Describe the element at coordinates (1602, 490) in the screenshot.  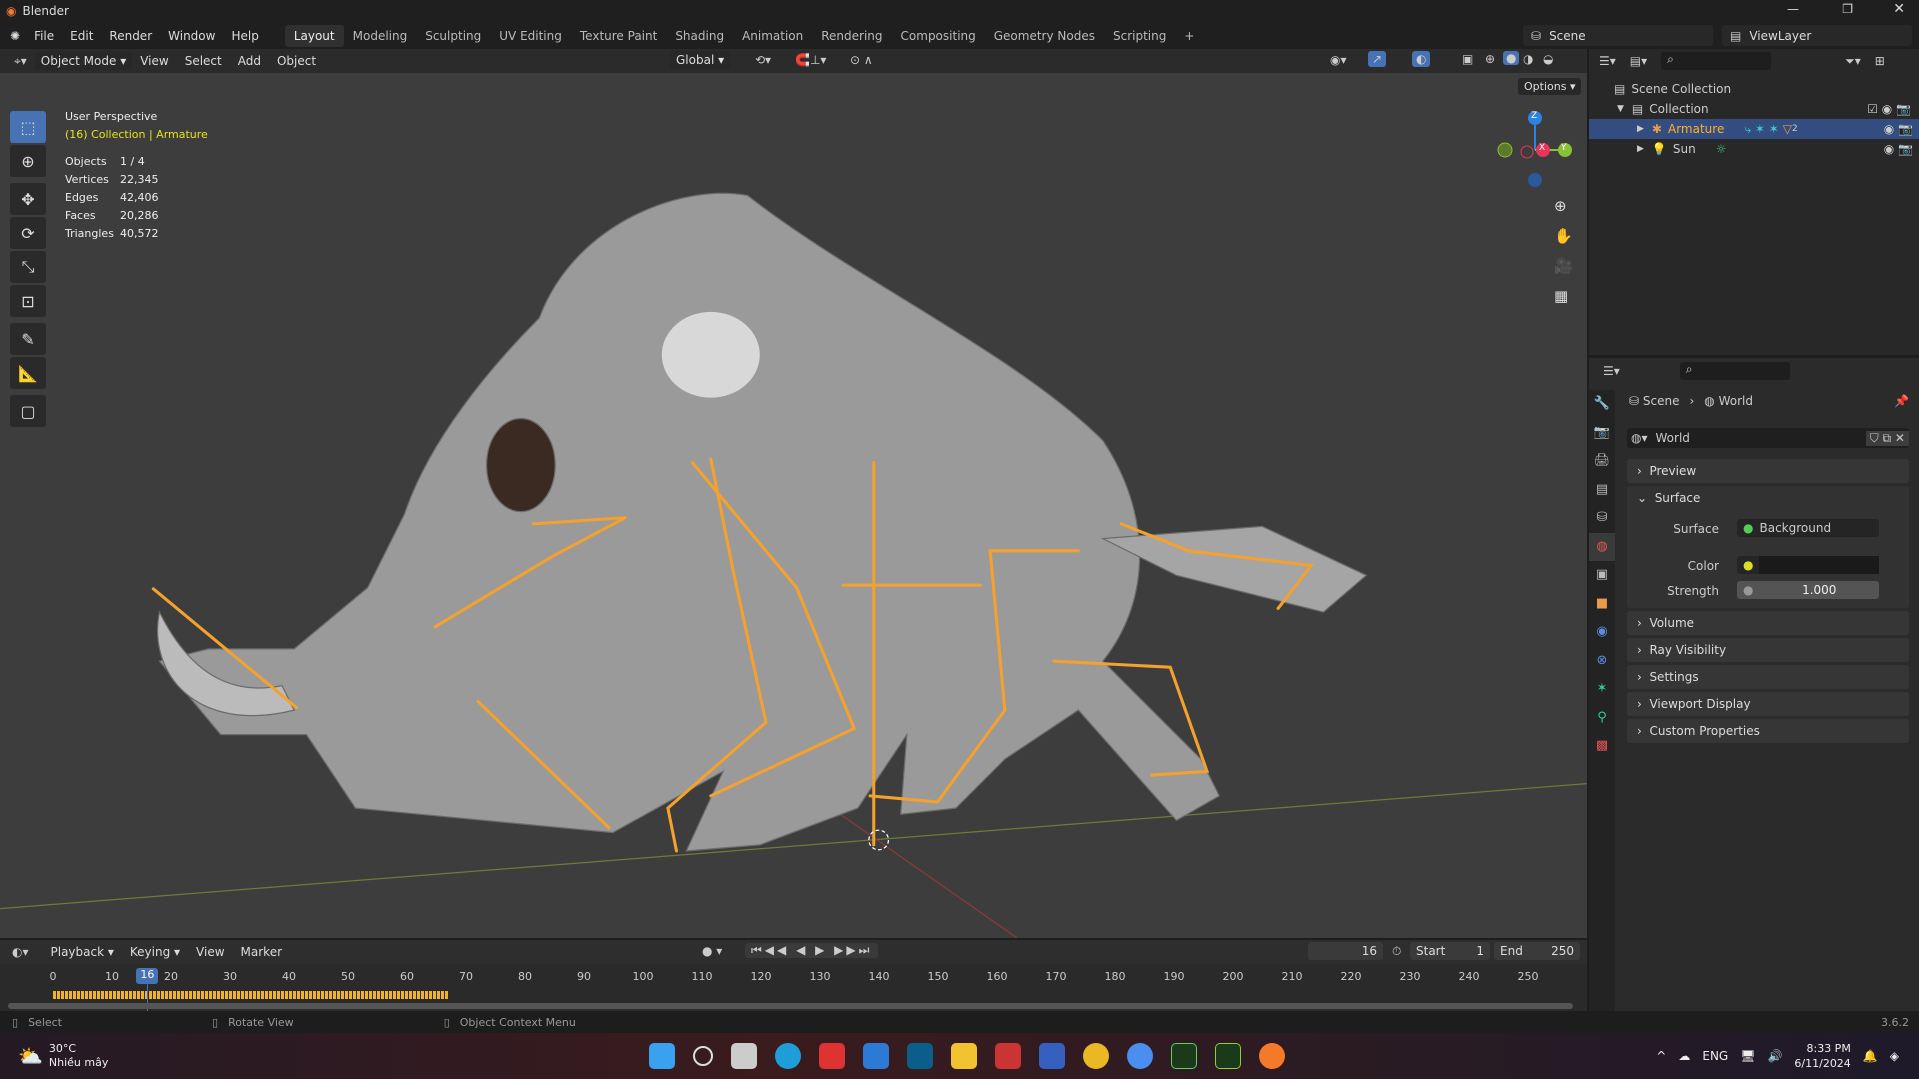
I see `view-layer-tab-icon: ▤` at that location.